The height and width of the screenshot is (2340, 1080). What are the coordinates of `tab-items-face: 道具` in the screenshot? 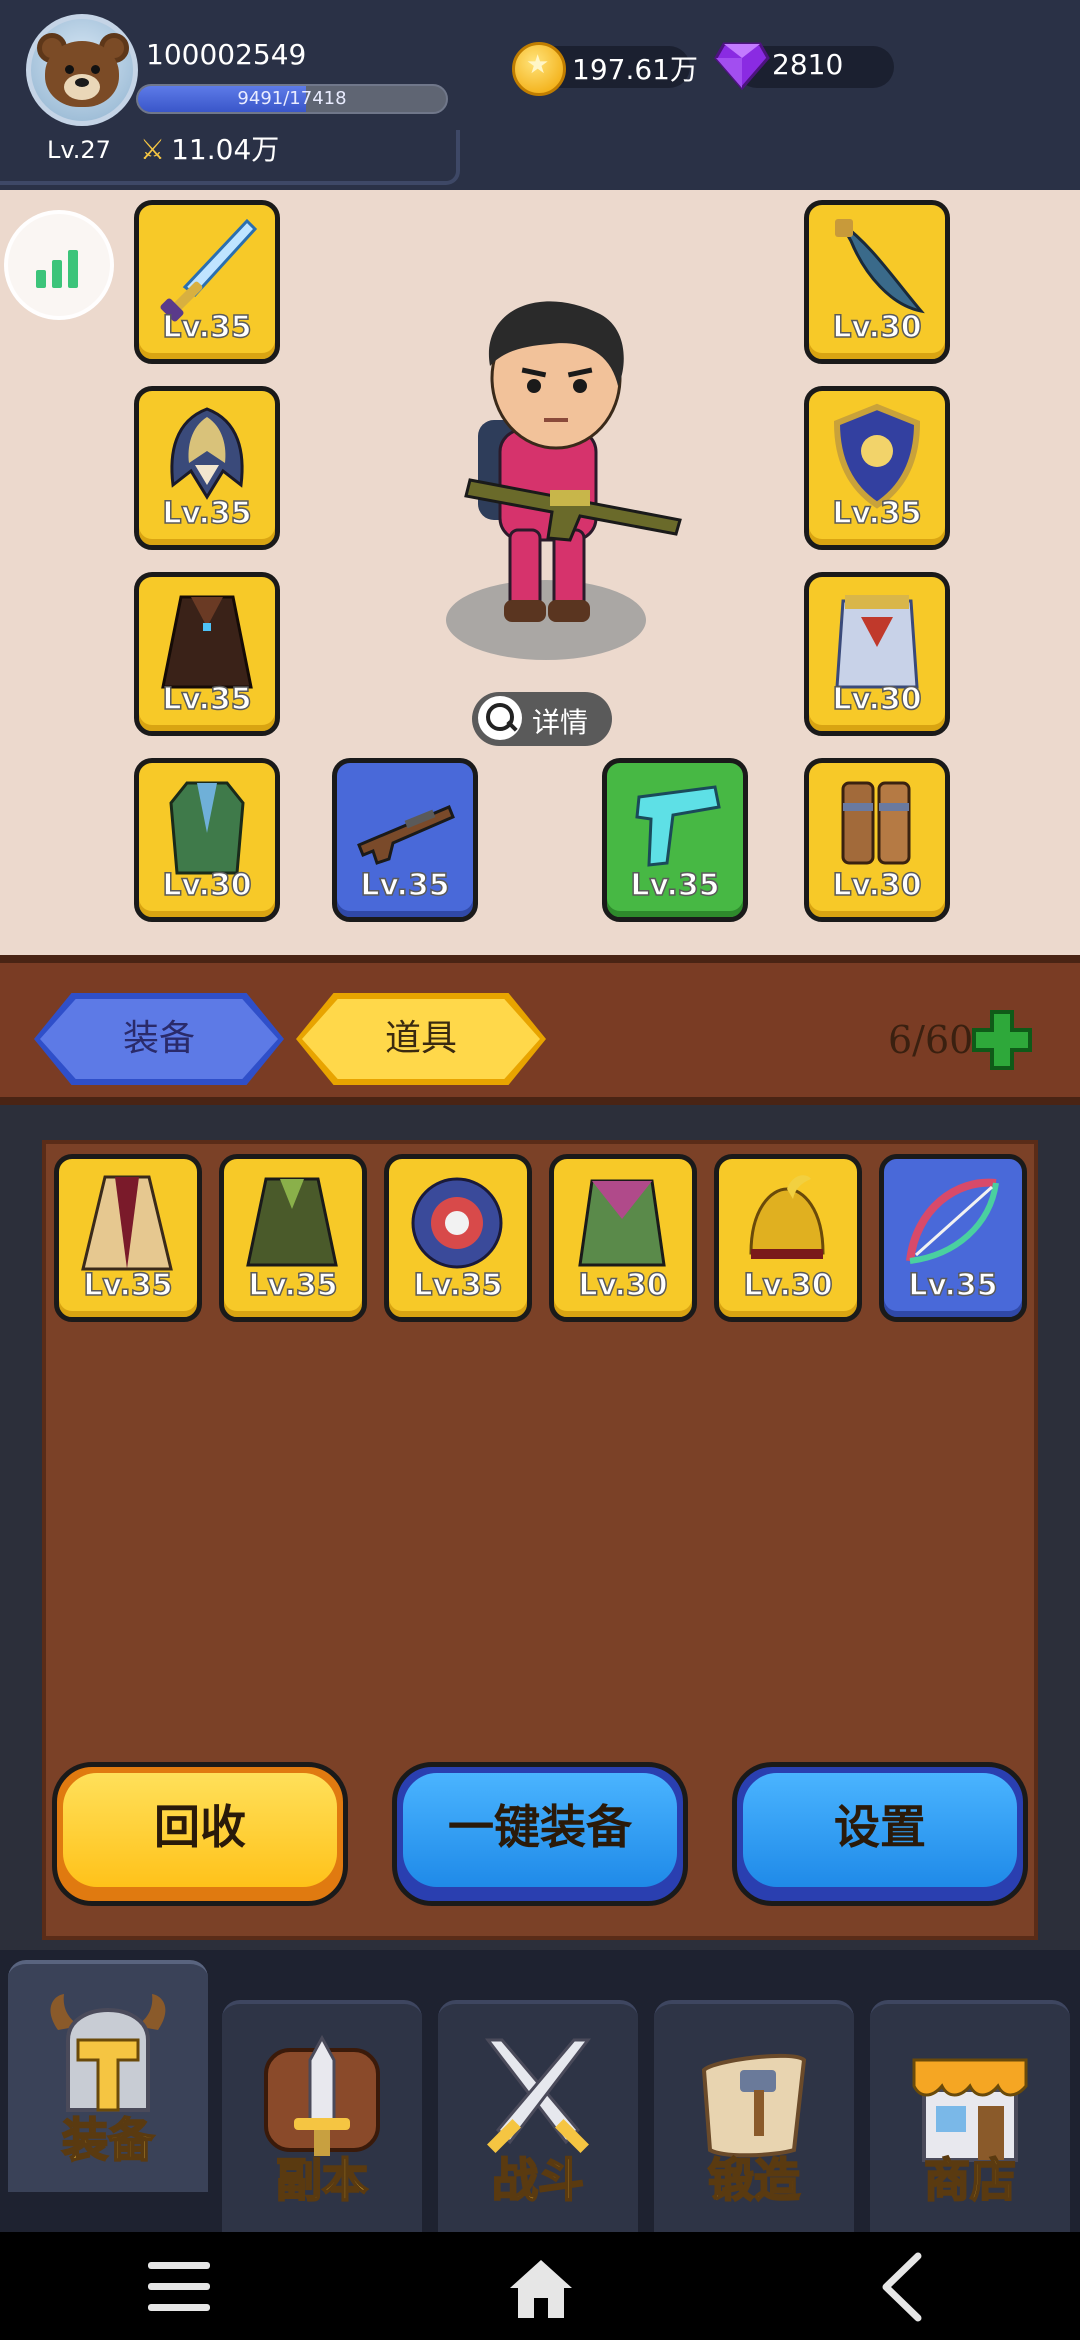 It's located at (421, 1039).